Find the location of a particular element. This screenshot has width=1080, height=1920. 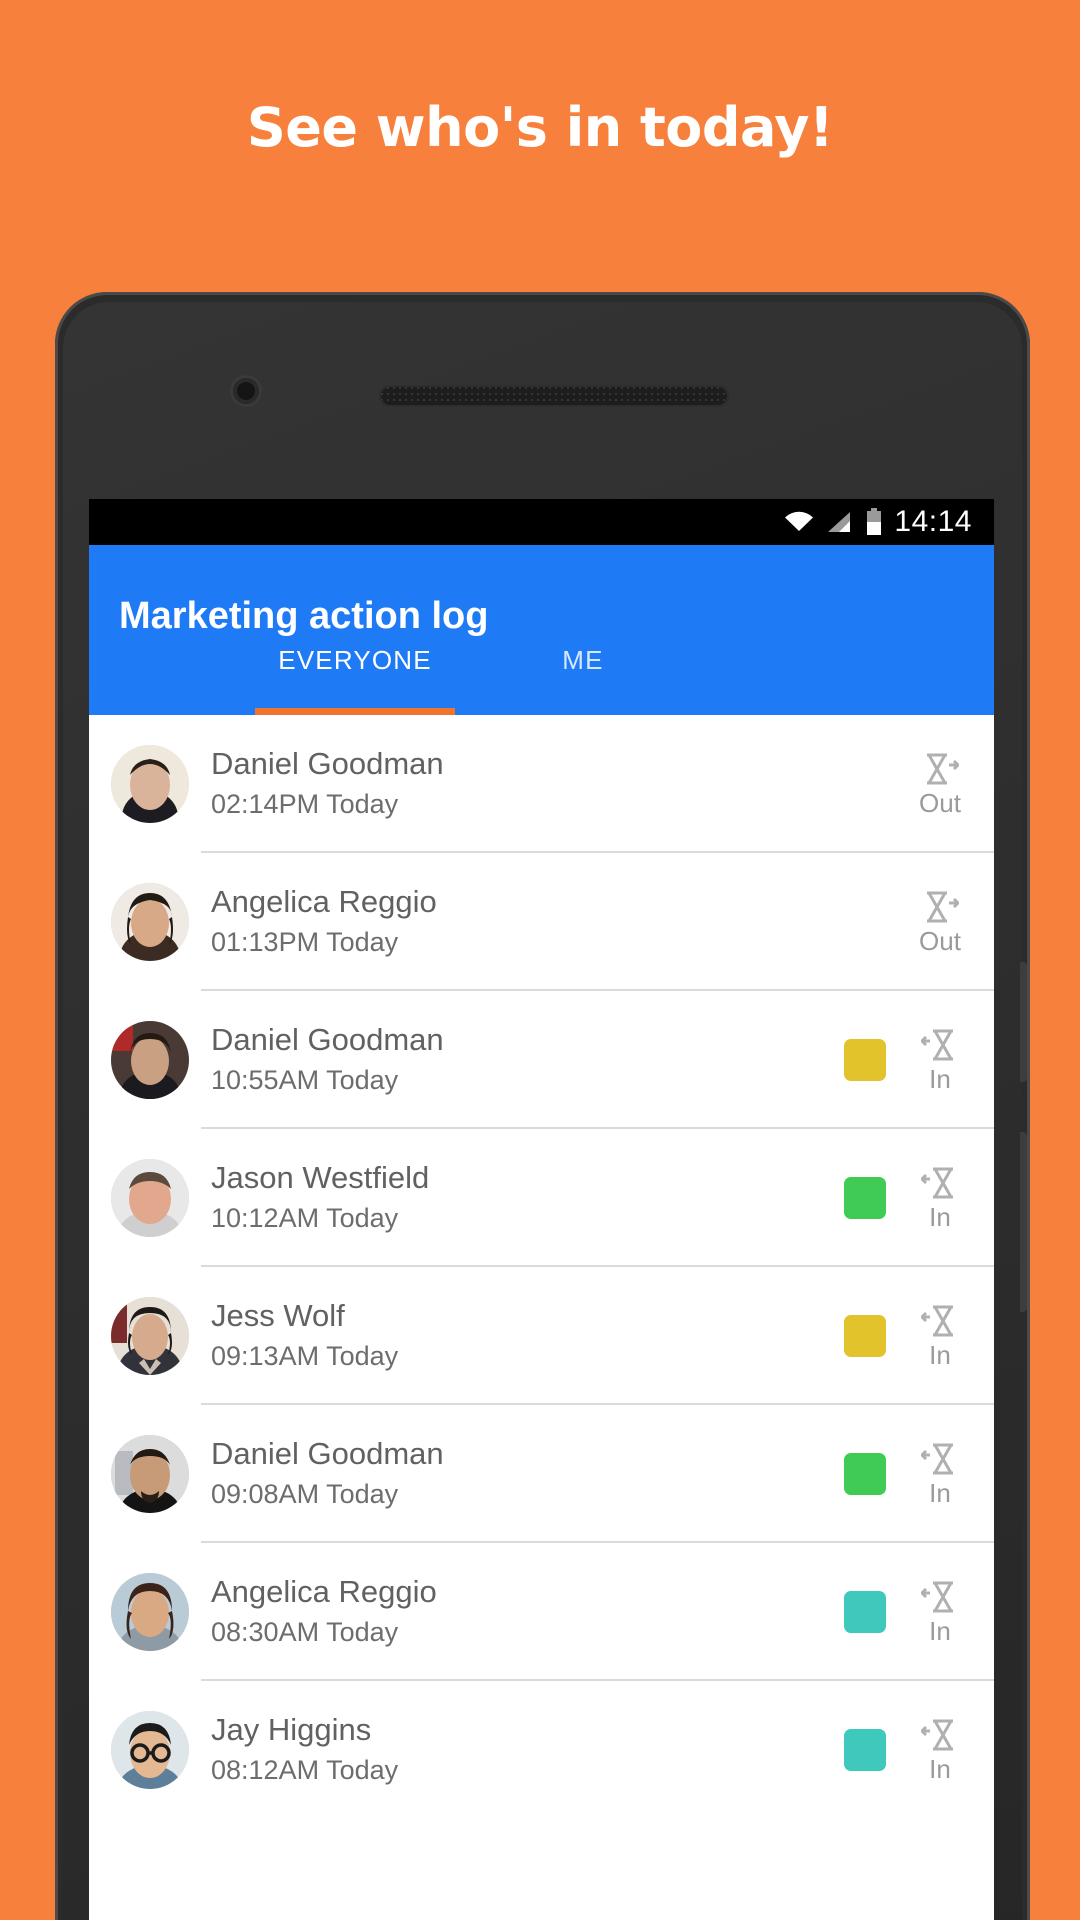

row-text: Daniel Goodman 10:55AM Today is located at coordinates (516, 1059).